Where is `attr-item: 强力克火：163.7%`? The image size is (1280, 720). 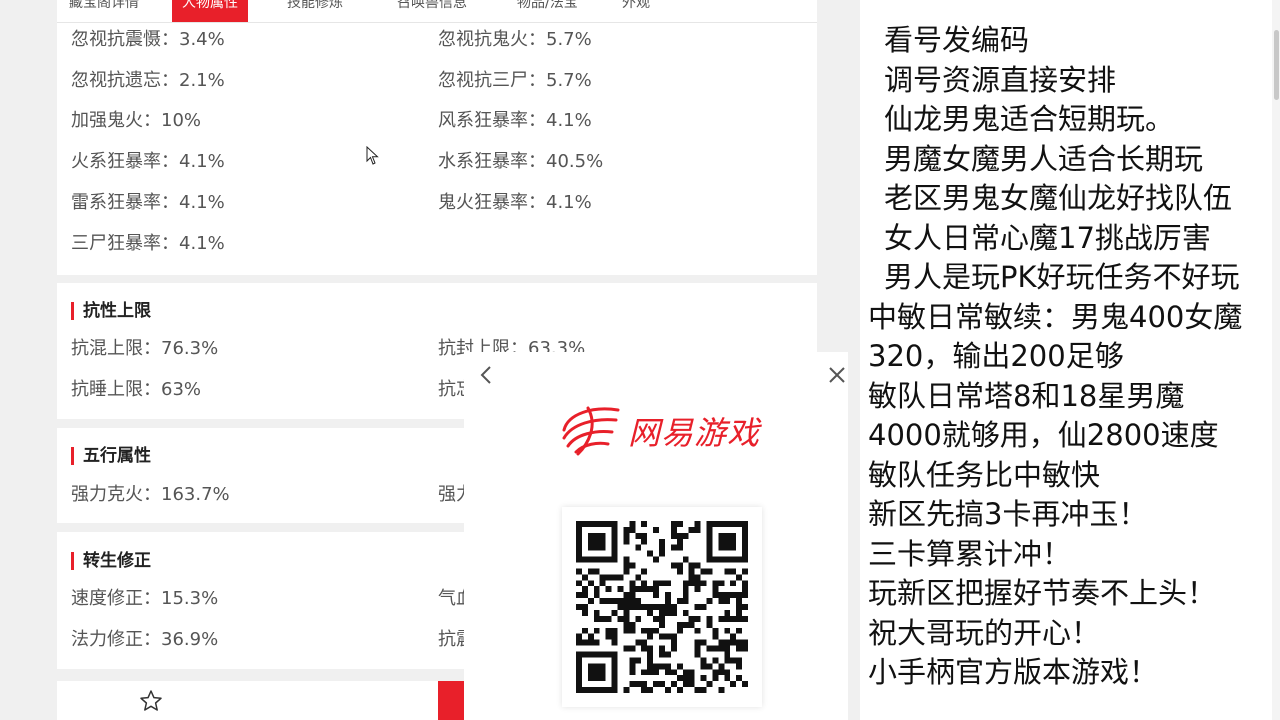 attr-item: 强力克火：163.7% is located at coordinates (150, 494).